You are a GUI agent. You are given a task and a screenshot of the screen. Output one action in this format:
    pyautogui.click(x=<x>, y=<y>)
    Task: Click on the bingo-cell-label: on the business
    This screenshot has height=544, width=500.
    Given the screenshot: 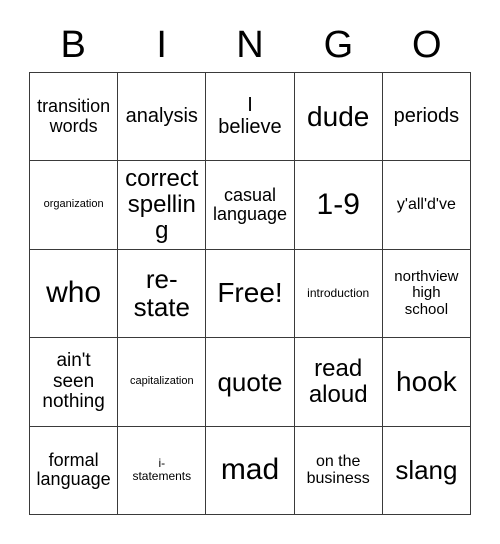 What is the action you would take?
    pyautogui.click(x=338, y=470)
    